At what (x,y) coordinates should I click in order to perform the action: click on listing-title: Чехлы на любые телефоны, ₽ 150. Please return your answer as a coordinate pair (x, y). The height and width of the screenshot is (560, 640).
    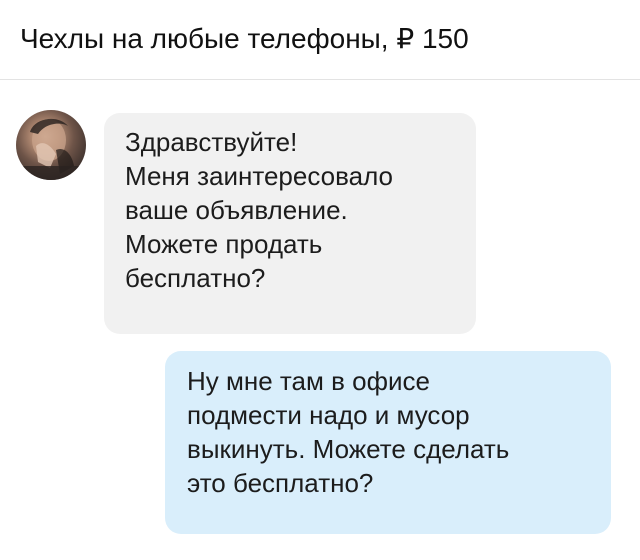
    Looking at the image, I should click on (244, 38).